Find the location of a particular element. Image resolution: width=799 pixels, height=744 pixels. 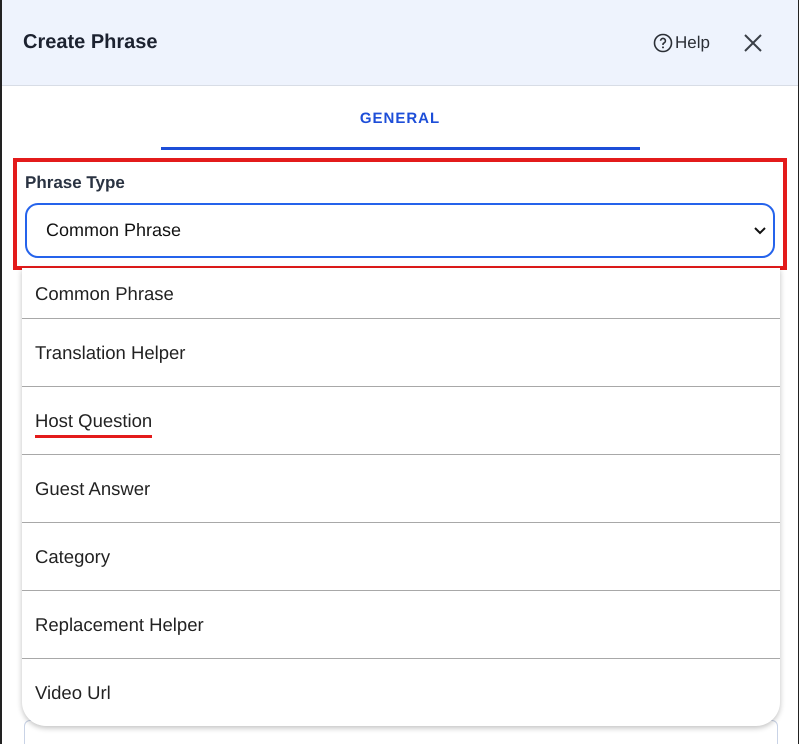

phrase-type-select: Common Phrase is located at coordinates (400, 230).